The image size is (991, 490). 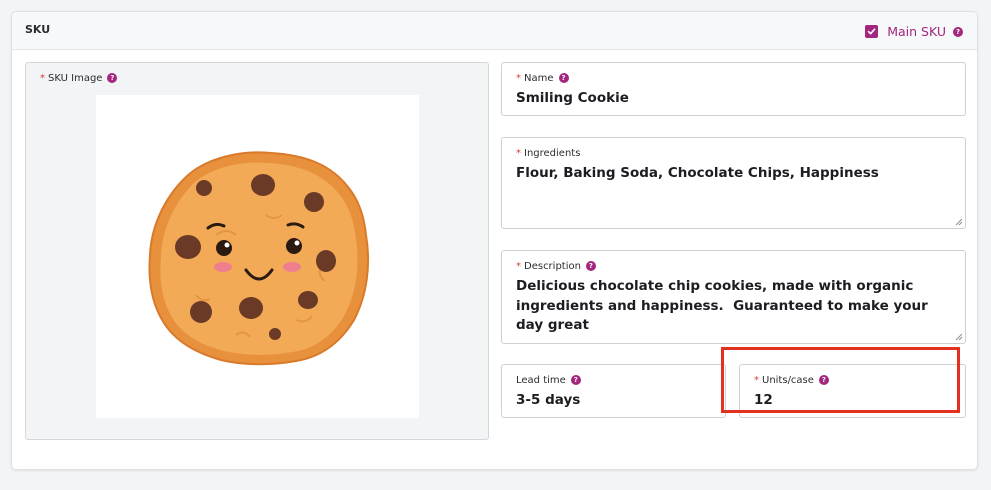 I want to click on lead-time-input: 3-5 days, so click(x=614, y=401).